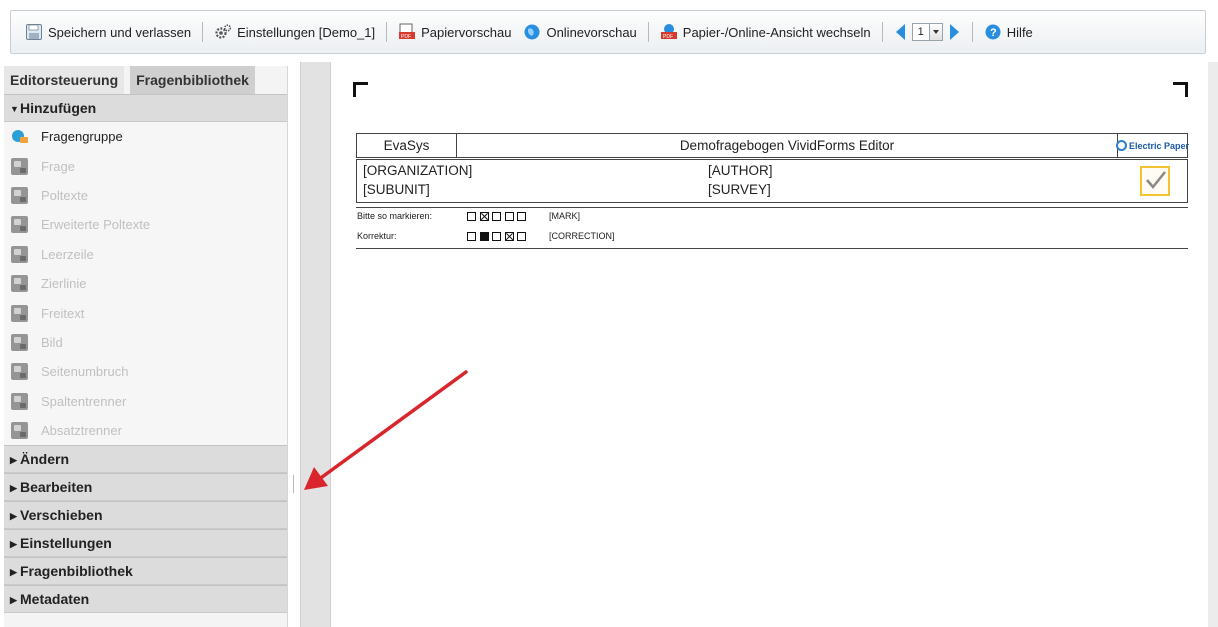 This screenshot has width=1218, height=627. I want to click on free-text-icon, so click(19, 313).